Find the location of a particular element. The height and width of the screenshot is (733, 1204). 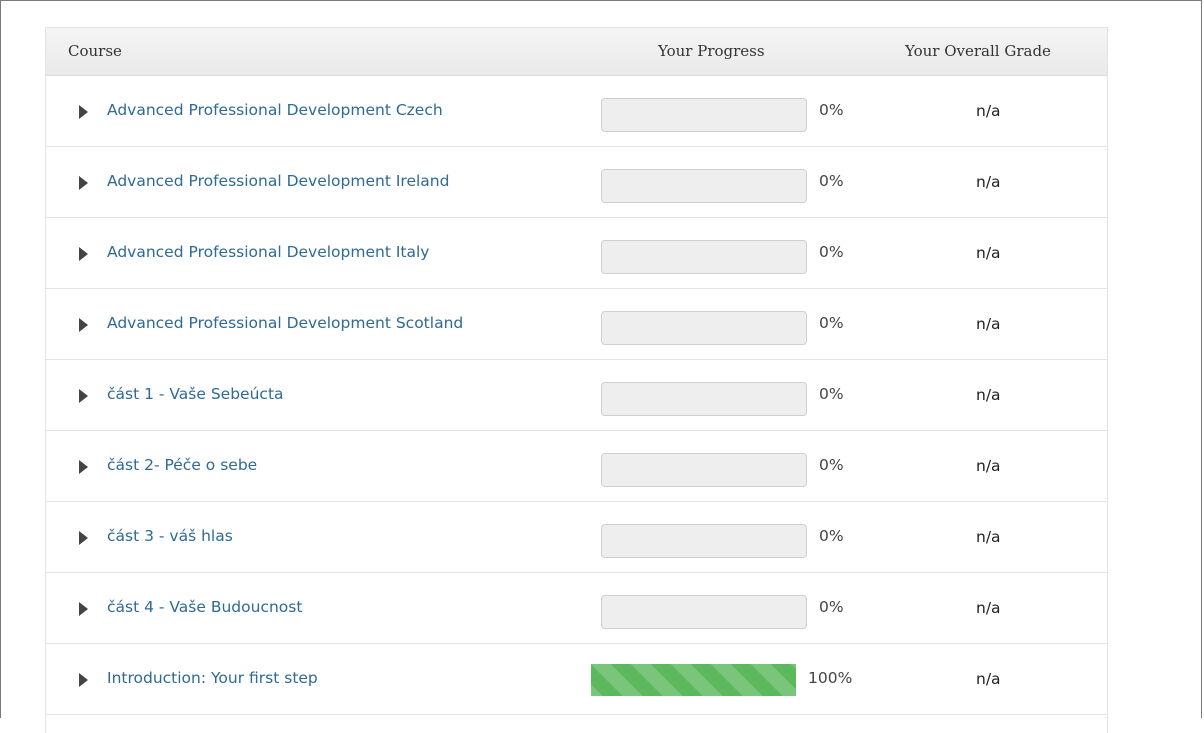

table-row: Introduction: Your first step 100% n/a is located at coordinates (576, 679).